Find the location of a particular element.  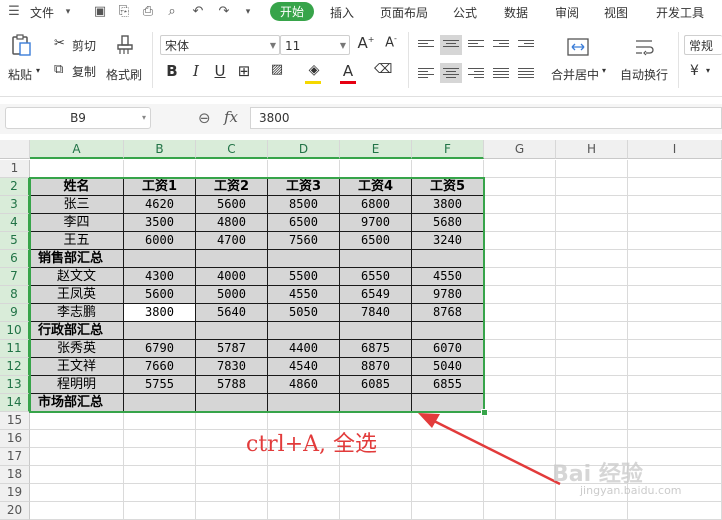

cell-a17 is located at coordinates (77, 457).